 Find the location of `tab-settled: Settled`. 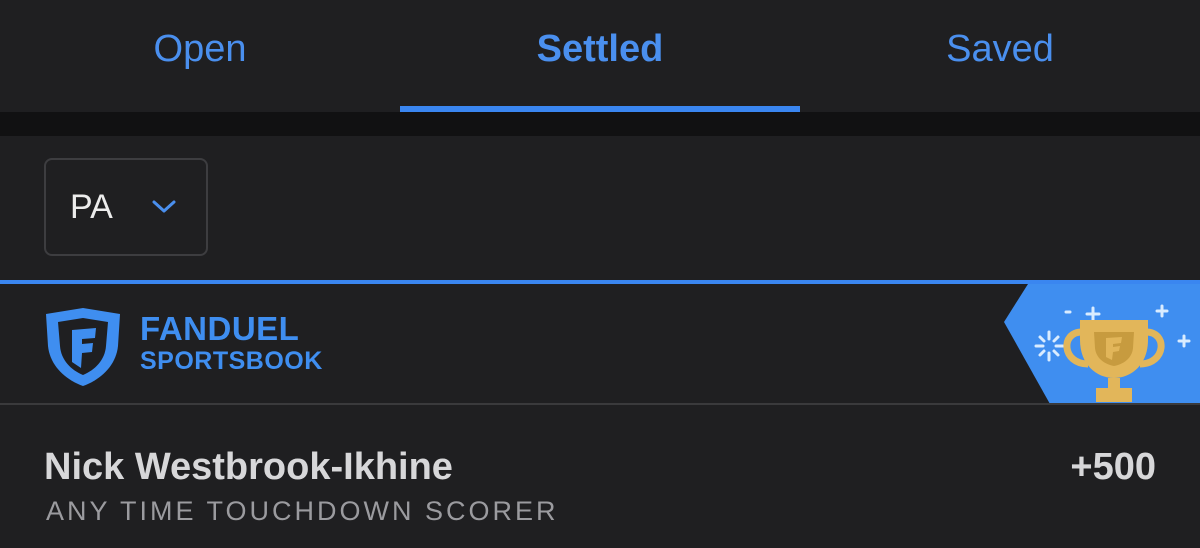

tab-settled: Settled is located at coordinates (600, 56).